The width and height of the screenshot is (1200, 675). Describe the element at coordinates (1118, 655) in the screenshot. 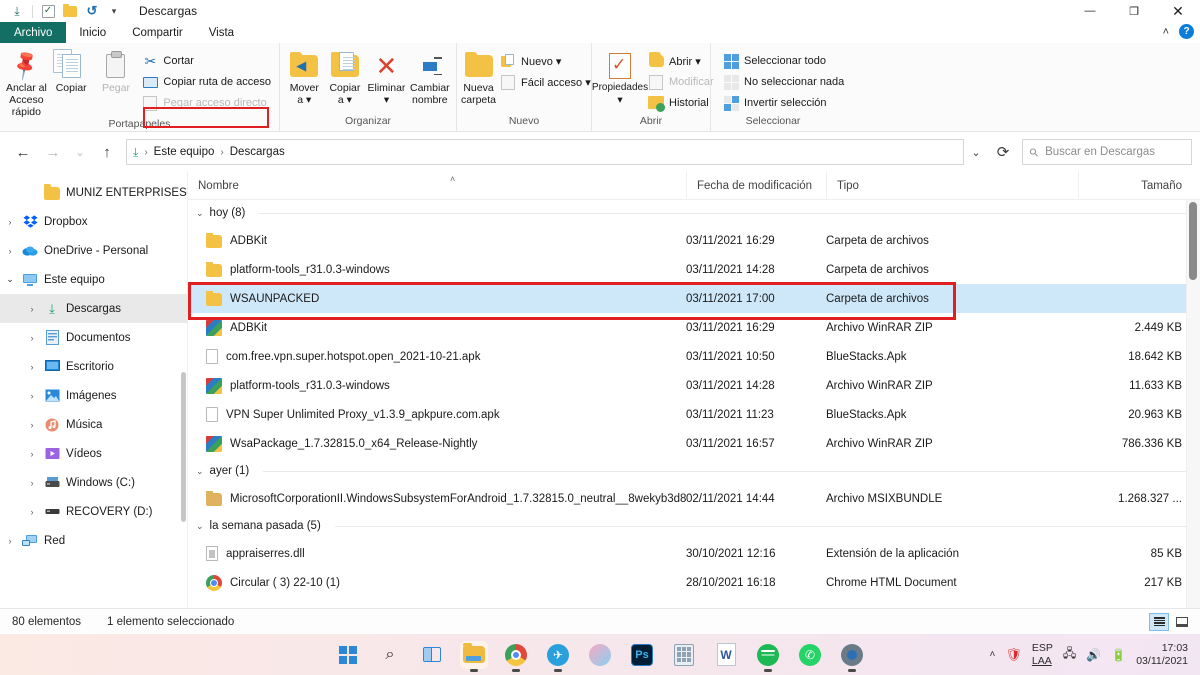

I see `battery-icon: 🔋` at that location.